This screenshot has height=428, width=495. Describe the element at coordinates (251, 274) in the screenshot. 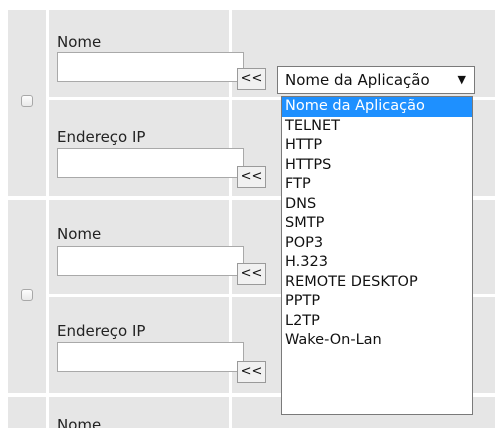

I see `row-2-name-copy-button: <<` at that location.